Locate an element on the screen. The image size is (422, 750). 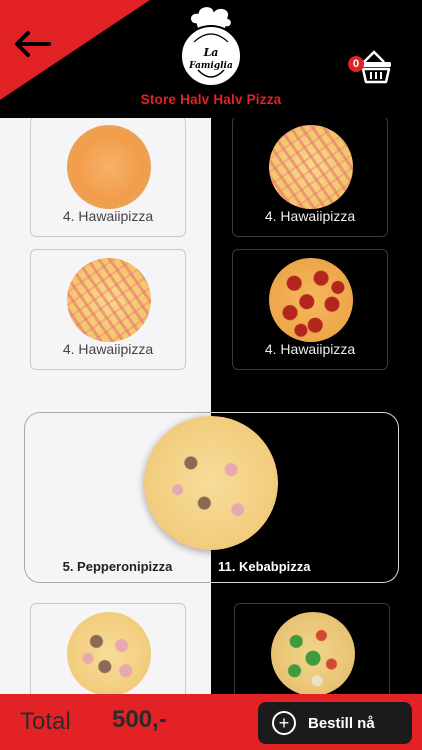
left-pizza-card is located at coordinates (108, 648).